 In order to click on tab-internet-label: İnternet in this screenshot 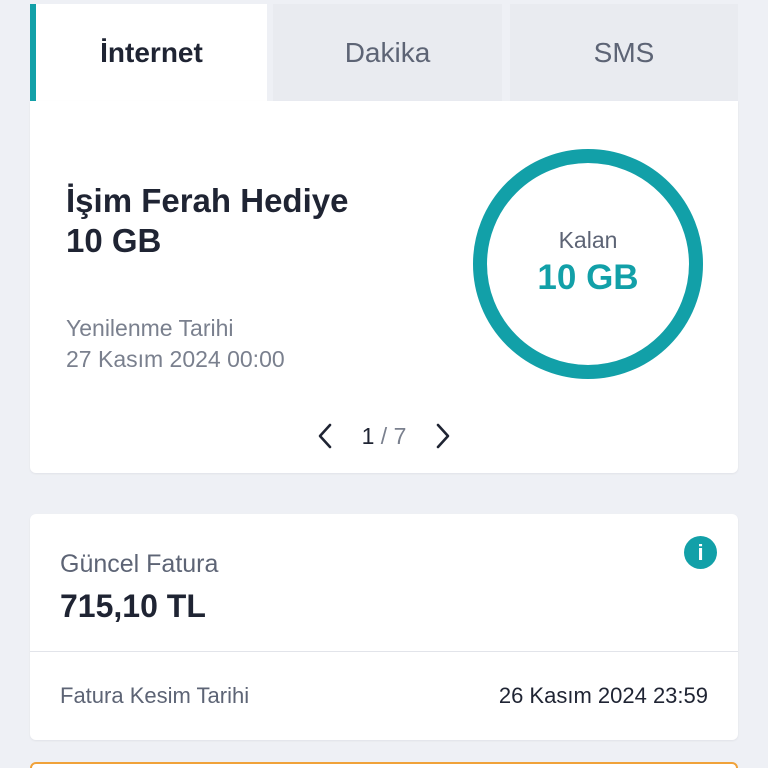, I will do `click(151, 52)`.